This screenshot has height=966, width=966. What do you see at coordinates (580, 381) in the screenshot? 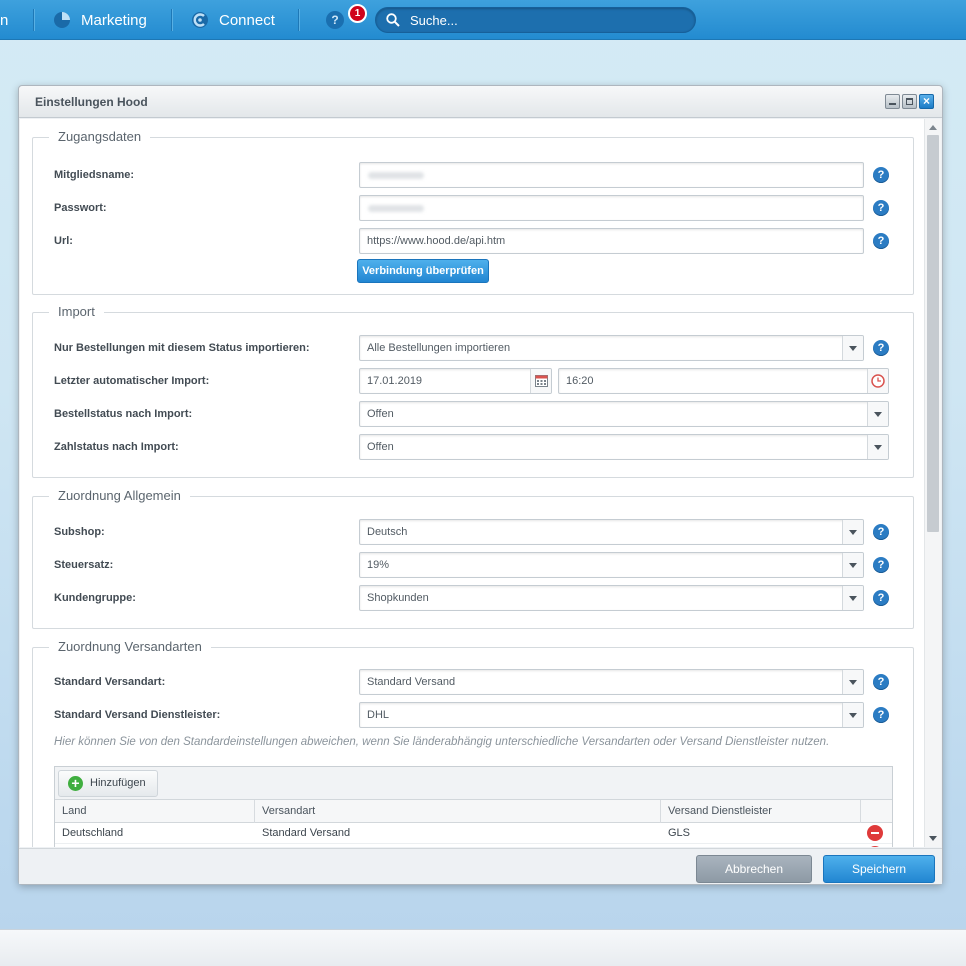
I see `last-import-time-value: 16:20` at bounding box center [580, 381].